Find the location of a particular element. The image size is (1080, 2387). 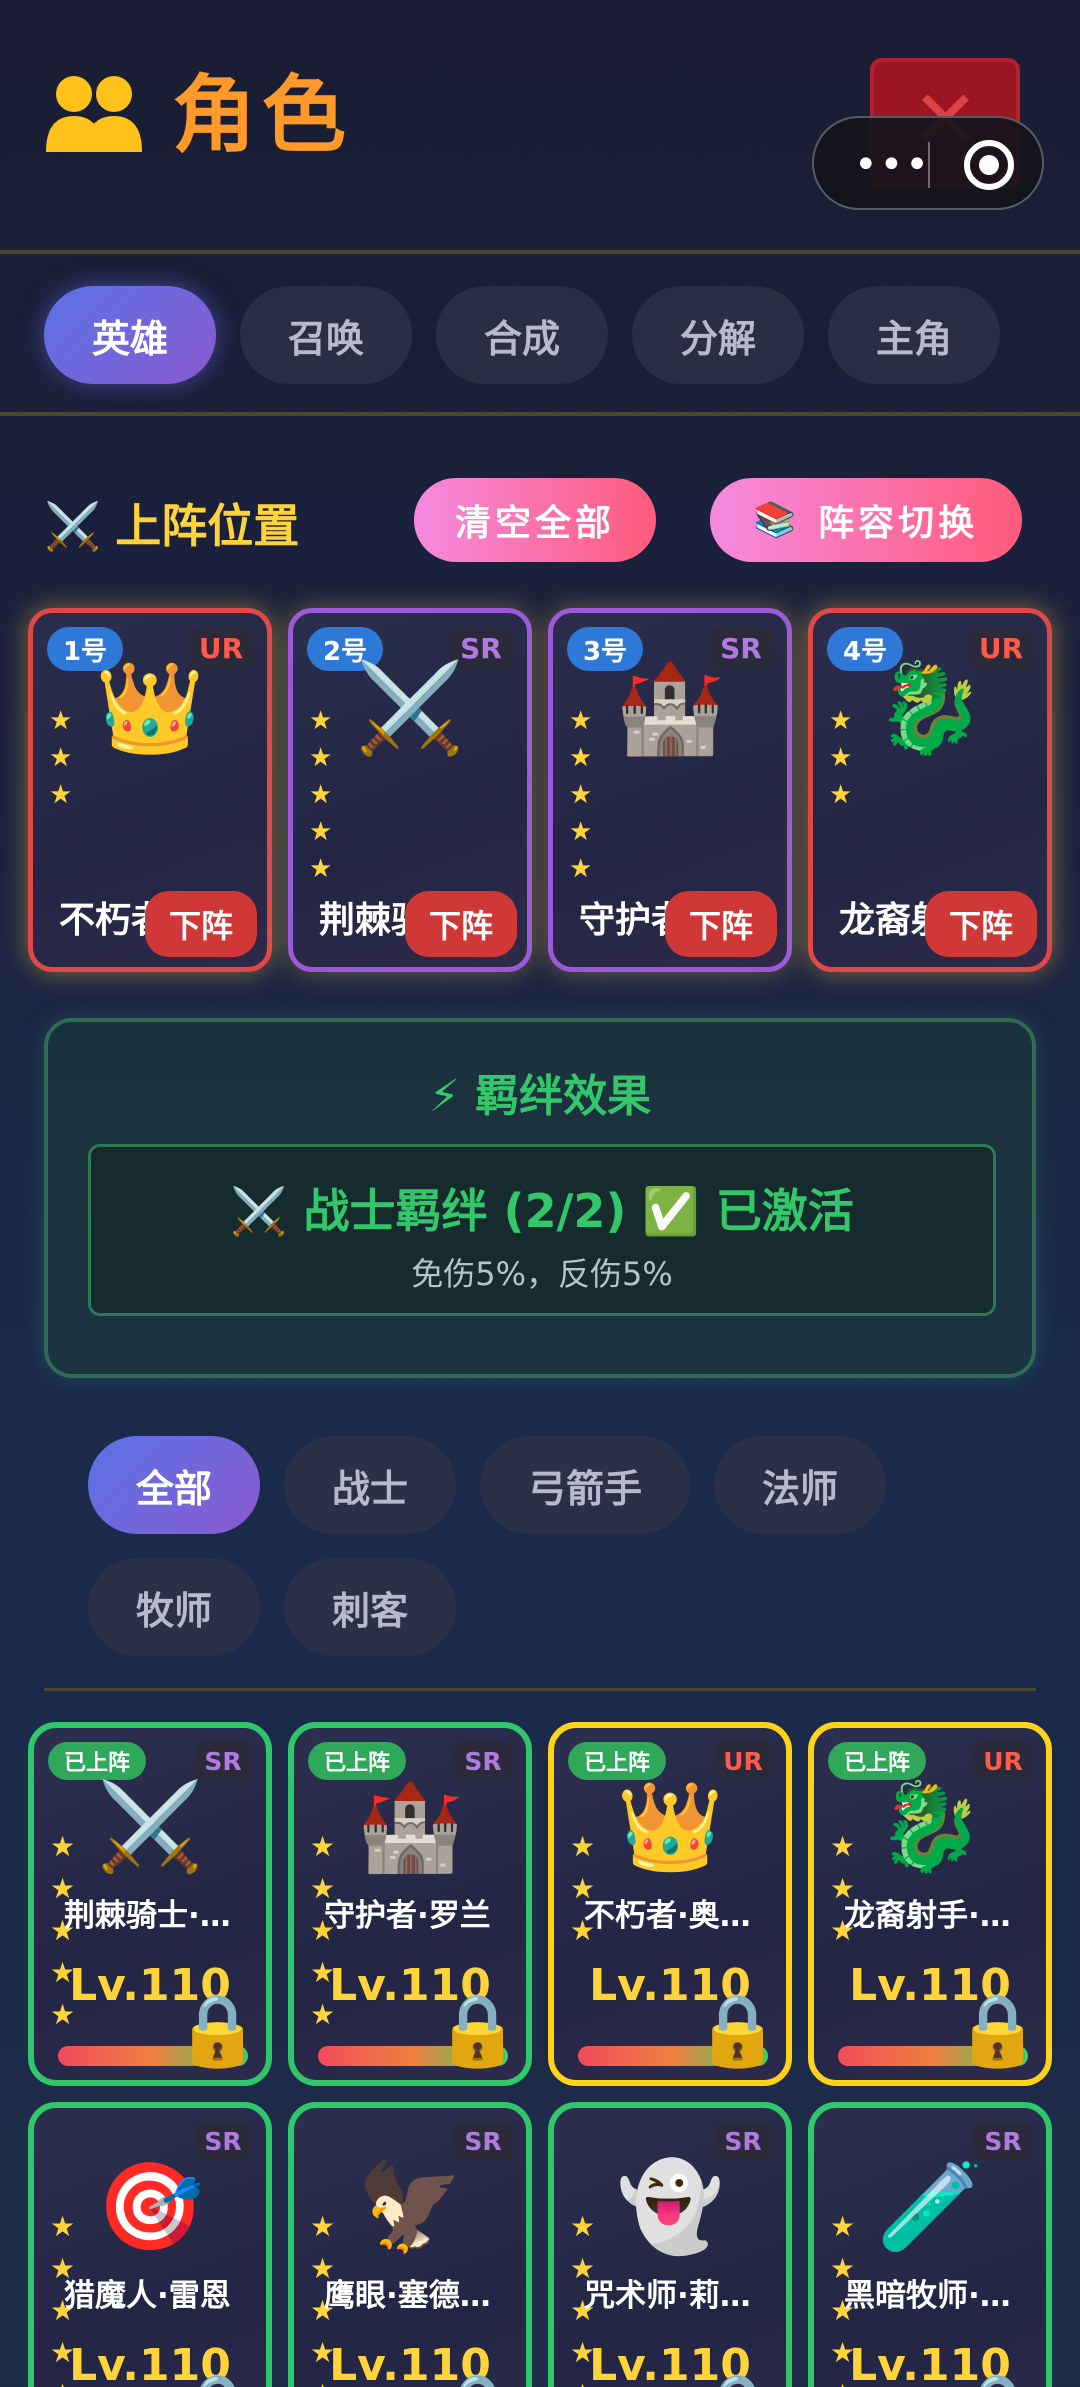

filter-5: 刺客 is located at coordinates (370, 1607).